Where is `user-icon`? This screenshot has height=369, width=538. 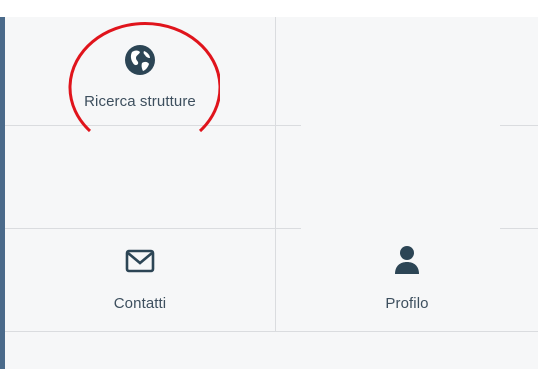
user-icon is located at coordinates (407, 260).